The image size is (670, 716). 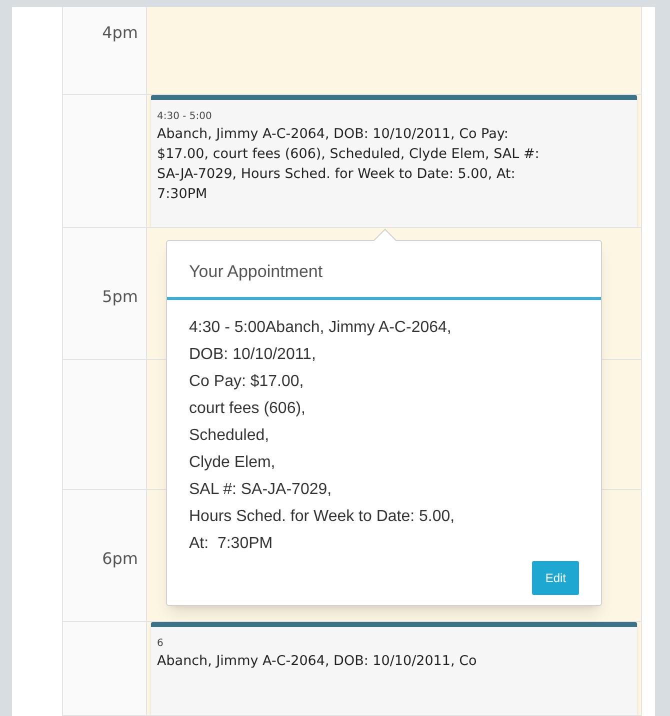 I want to click on day-slot, so click(x=394, y=50).